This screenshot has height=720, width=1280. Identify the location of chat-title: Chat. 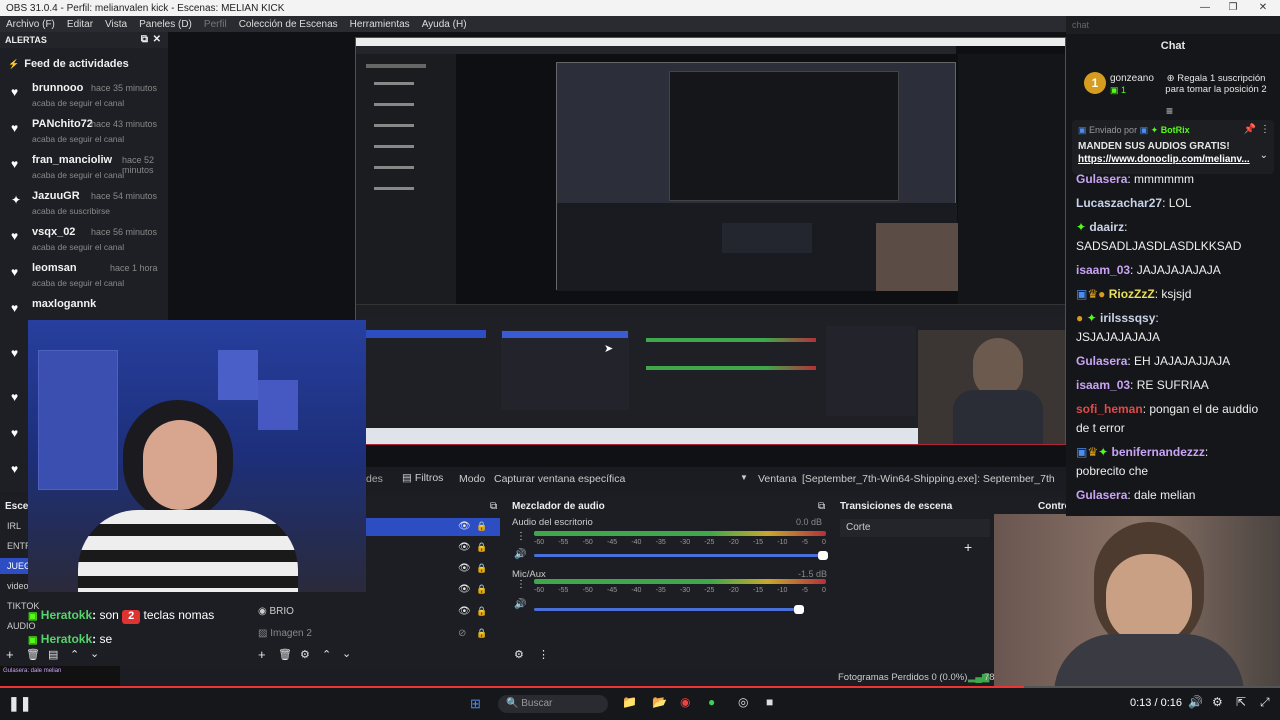
(1173, 46).